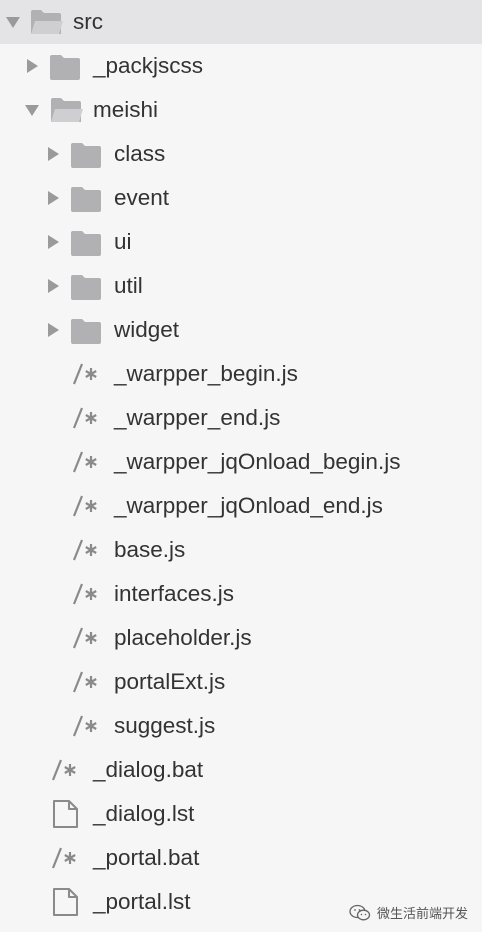 The height and width of the screenshot is (932, 482). Describe the element at coordinates (241, 550) in the screenshot. I see `tree-row-base: base.js` at that location.